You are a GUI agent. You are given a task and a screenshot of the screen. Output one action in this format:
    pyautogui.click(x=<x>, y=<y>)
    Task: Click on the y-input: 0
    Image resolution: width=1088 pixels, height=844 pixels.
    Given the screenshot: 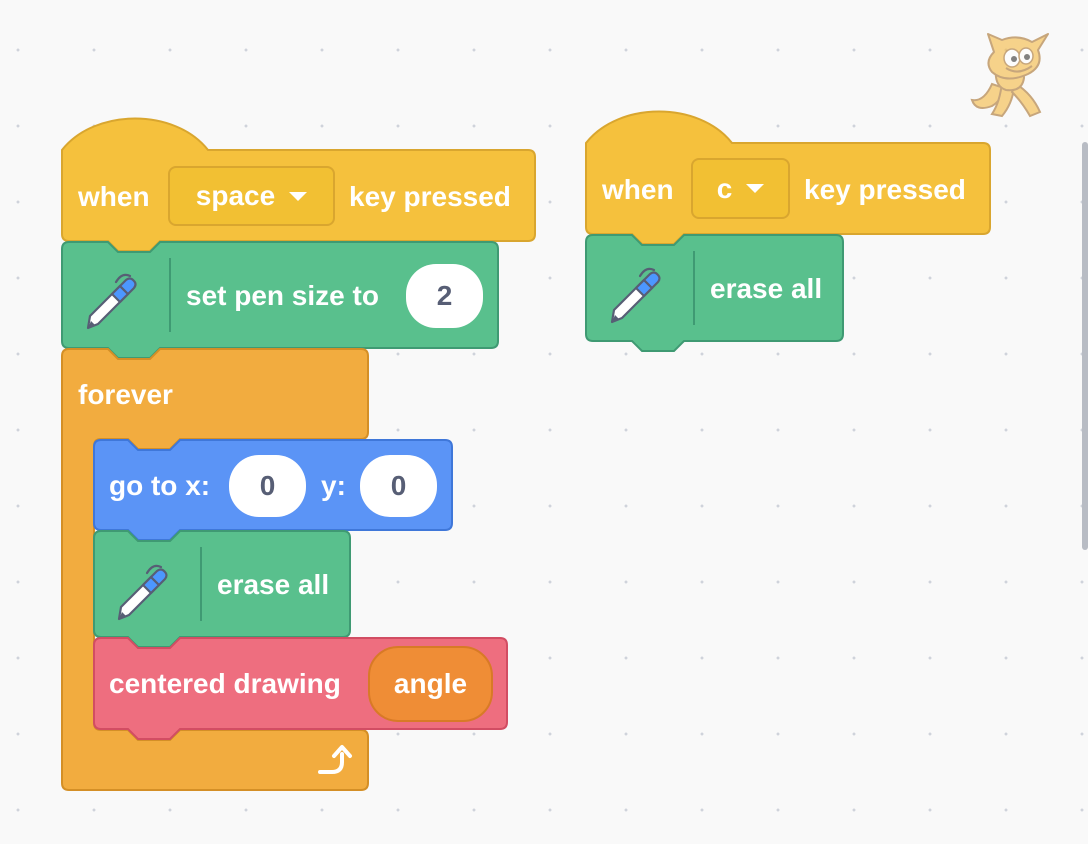 What is the action you would take?
    pyautogui.click(x=398, y=486)
    